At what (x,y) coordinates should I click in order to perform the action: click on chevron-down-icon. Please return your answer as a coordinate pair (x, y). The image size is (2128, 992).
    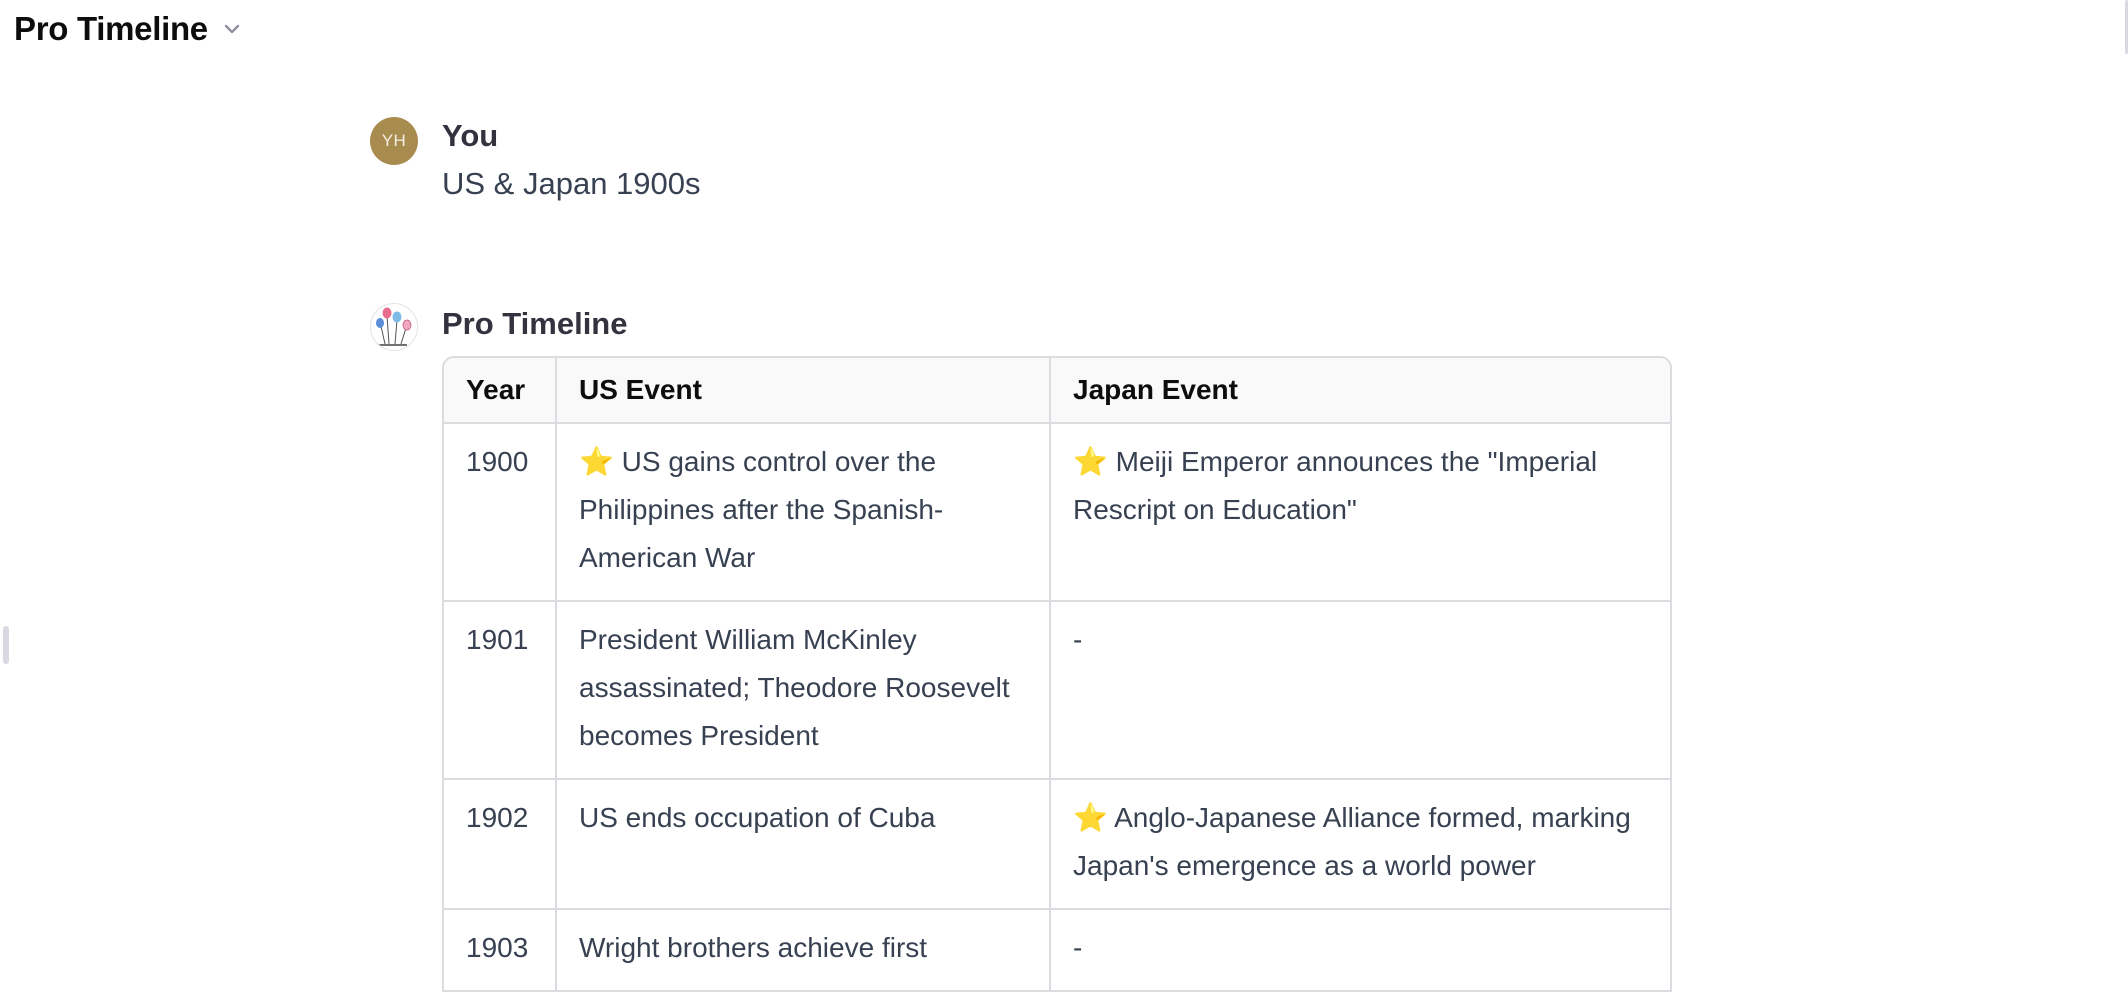
    Looking at the image, I should click on (232, 29).